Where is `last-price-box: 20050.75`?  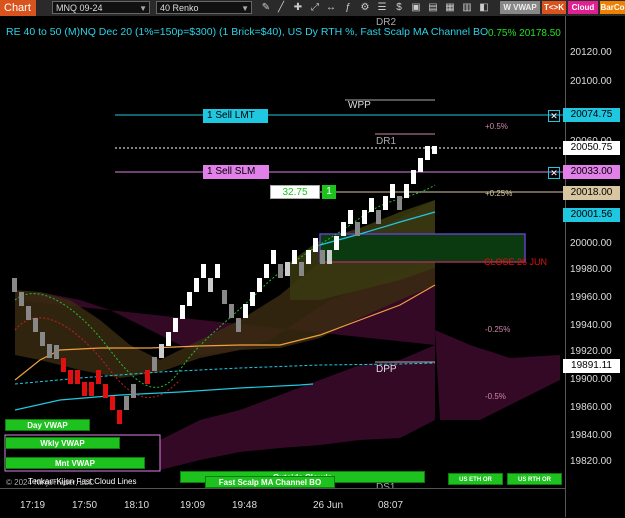
last-price-box: 20050.75 is located at coordinates (591, 148).